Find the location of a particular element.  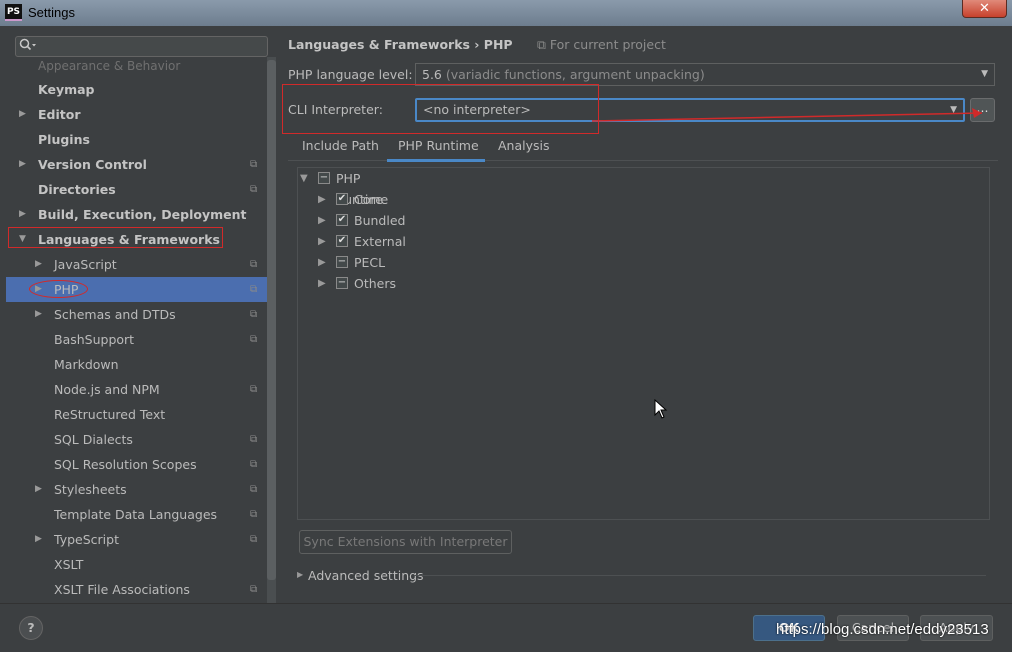

sidebar-item-restructured-text: ReStructured Text is located at coordinates (136, 414).